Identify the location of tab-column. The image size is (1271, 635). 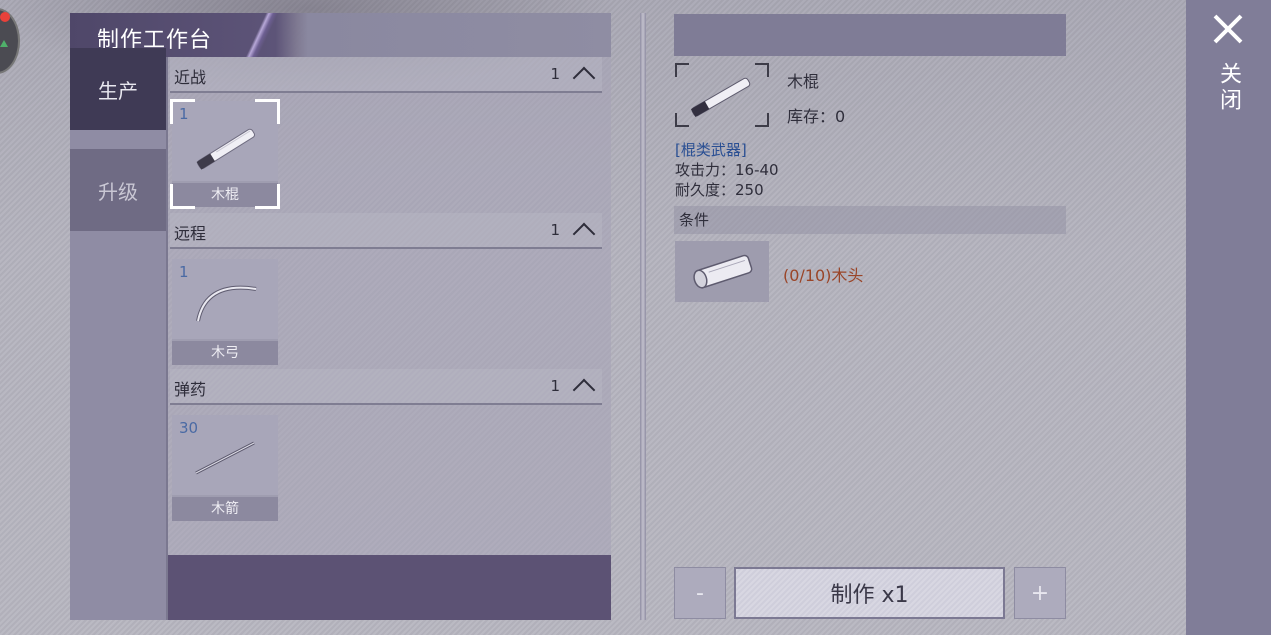
(118, 338).